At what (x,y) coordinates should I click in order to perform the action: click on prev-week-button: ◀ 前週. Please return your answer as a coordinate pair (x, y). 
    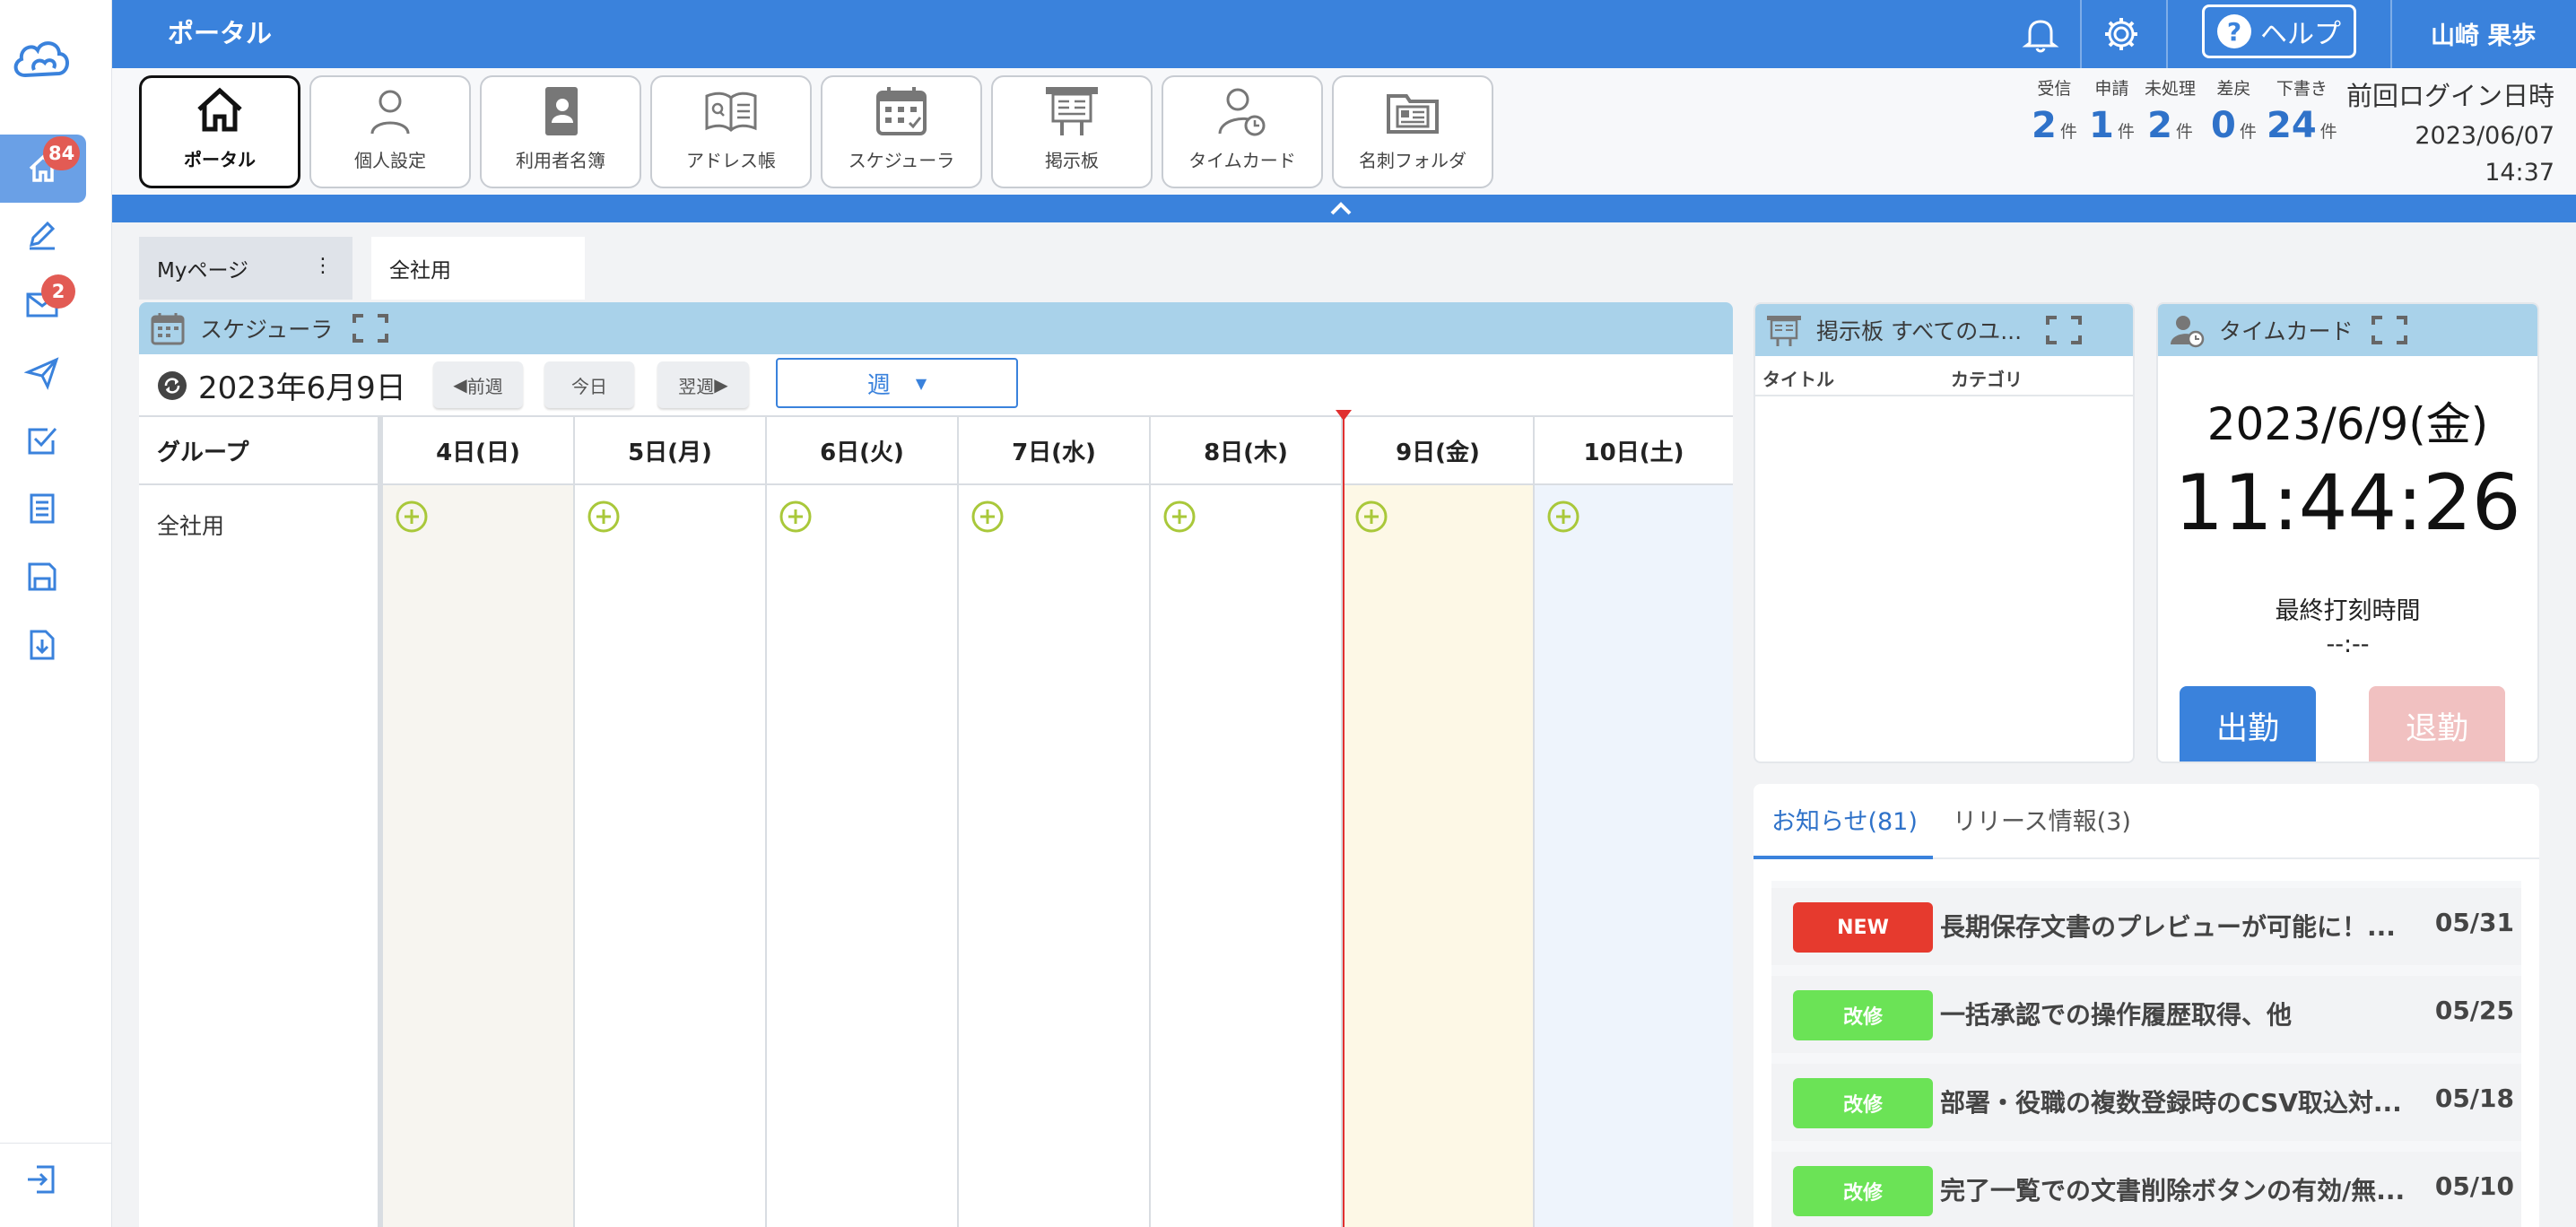
    Looking at the image, I should click on (478, 384).